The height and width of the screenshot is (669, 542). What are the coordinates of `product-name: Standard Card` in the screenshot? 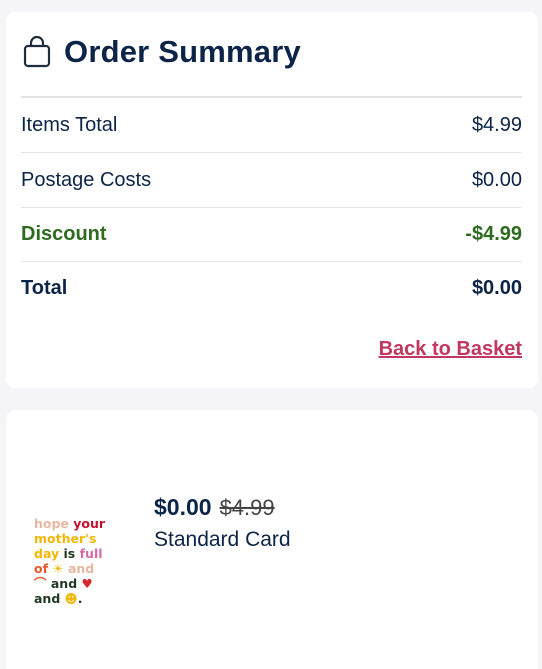 It's located at (222, 539).